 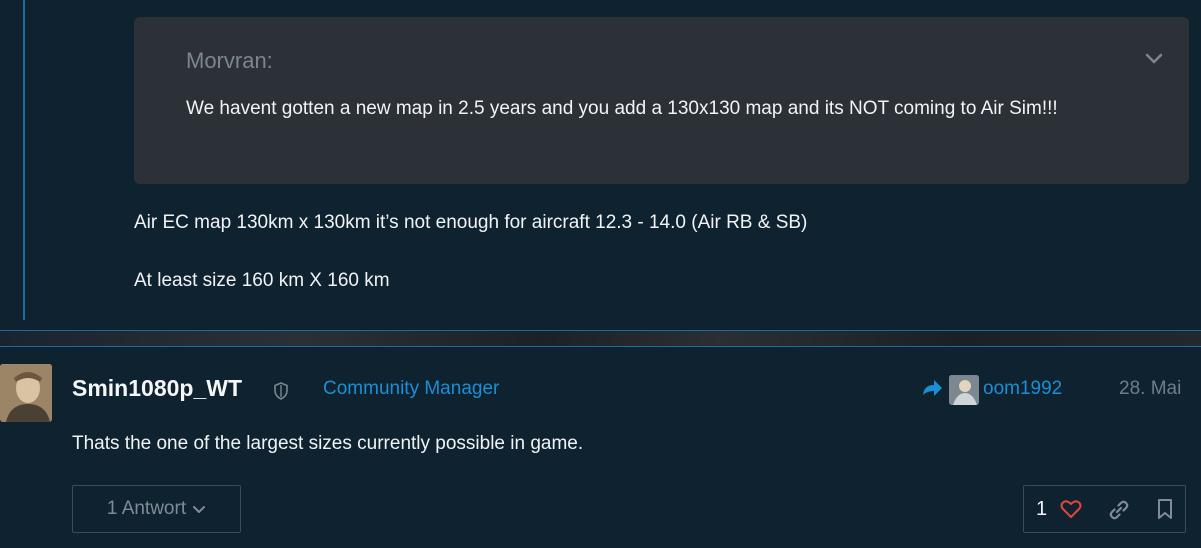 What do you see at coordinates (1119, 510) in the screenshot?
I see `link-icon` at bounding box center [1119, 510].